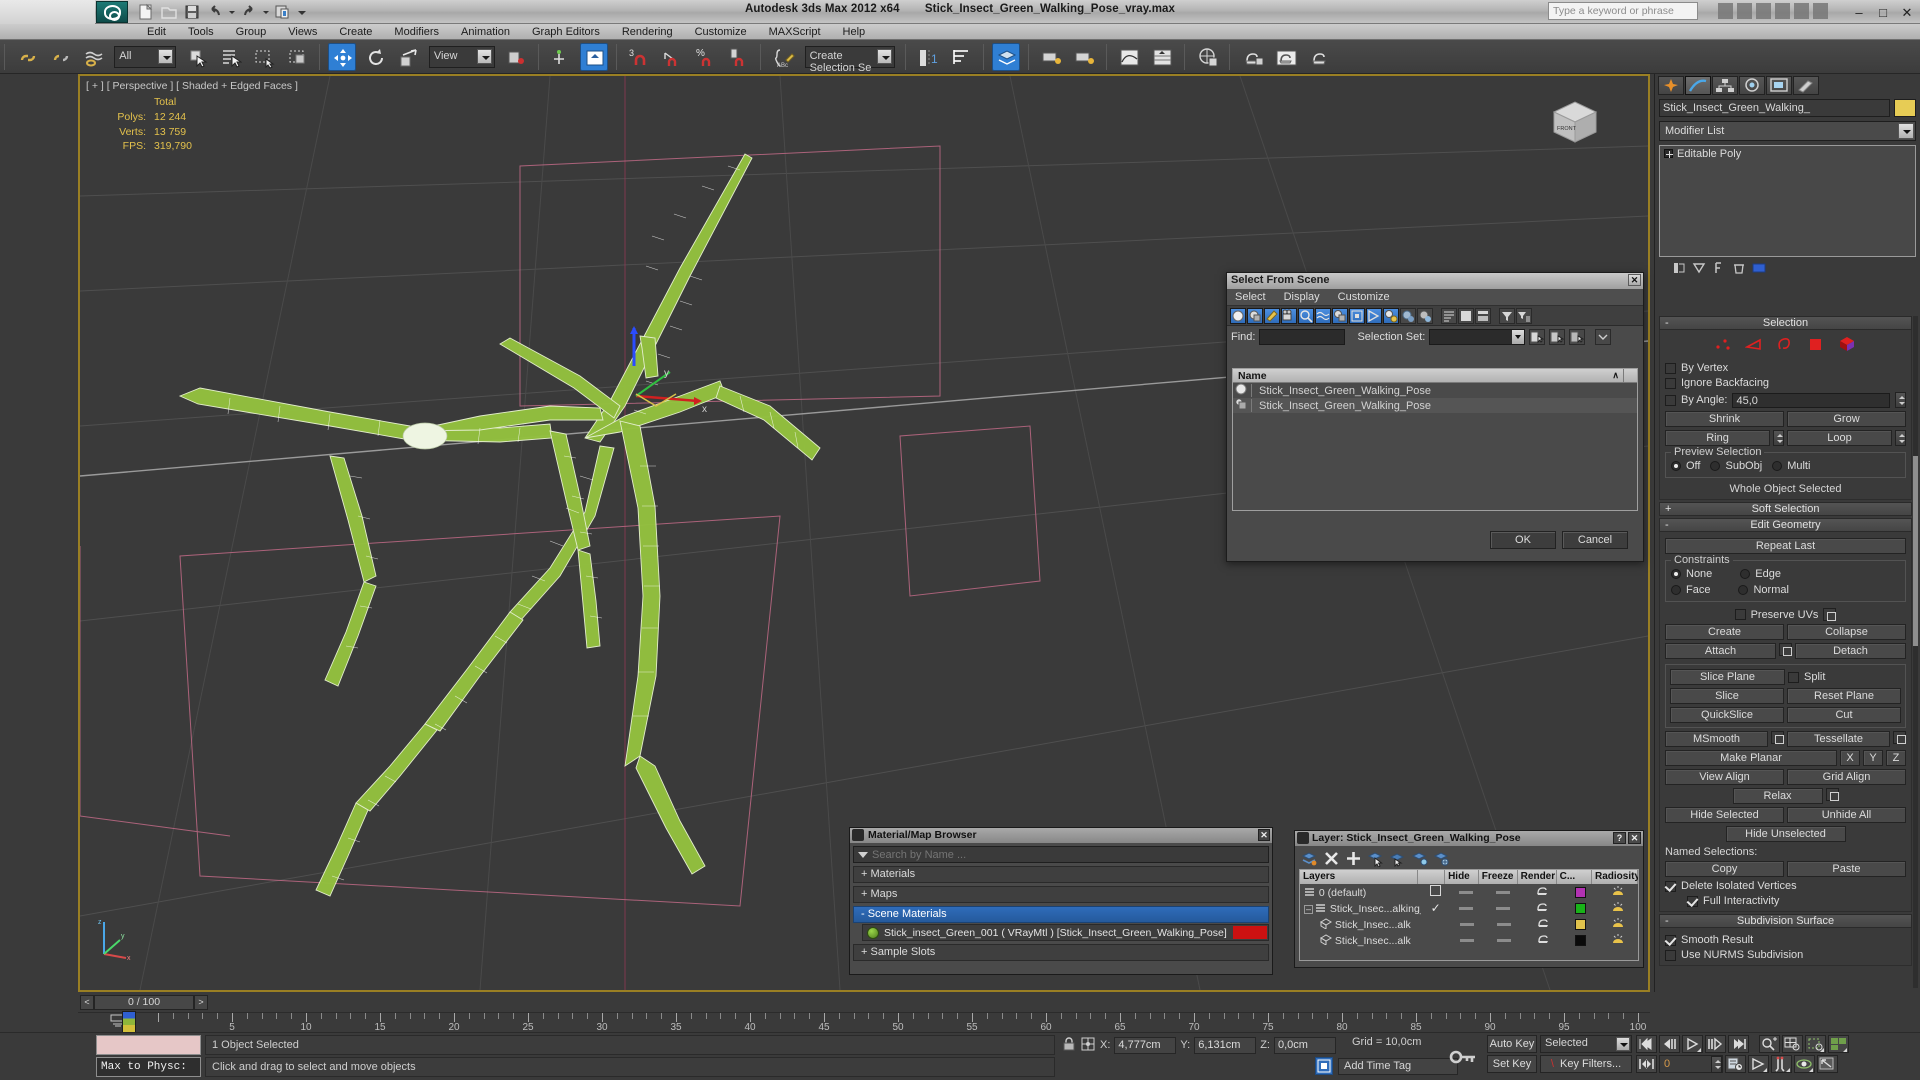  What do you see at coordinates (129, 1022) in the screenshot?
I see `time-slider-handle` at bounding box center [129, 1022].